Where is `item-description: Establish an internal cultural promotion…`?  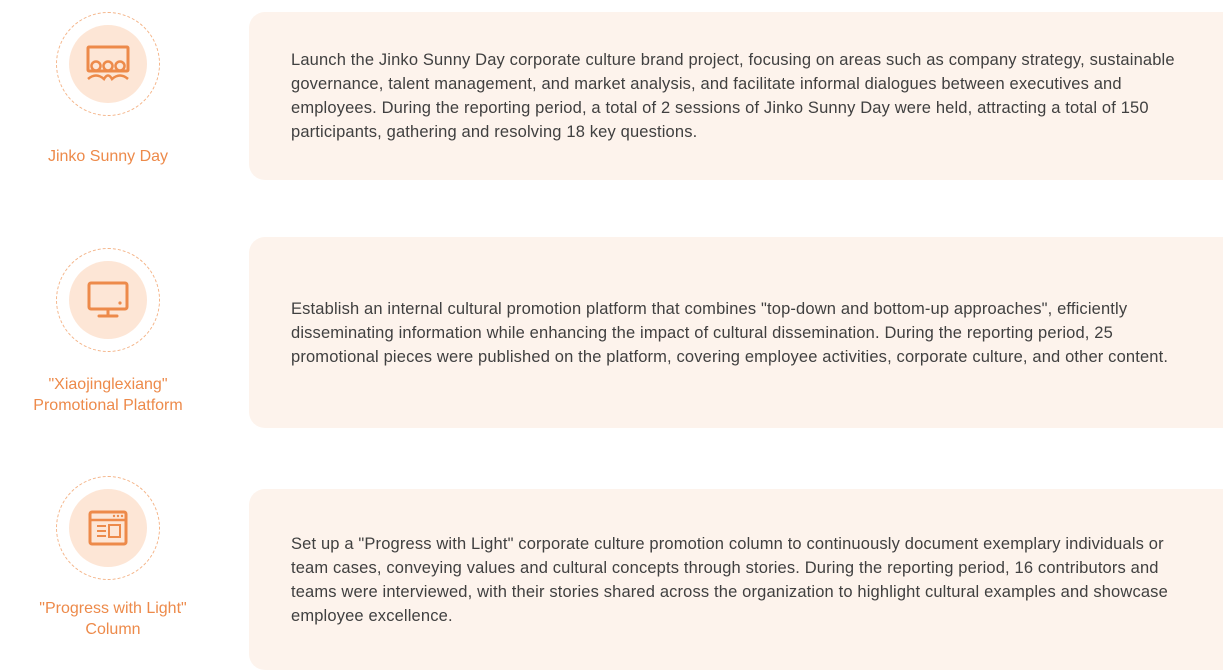 item-description: Establish an internal cultural promotion… is located at coordinates (730, 332).